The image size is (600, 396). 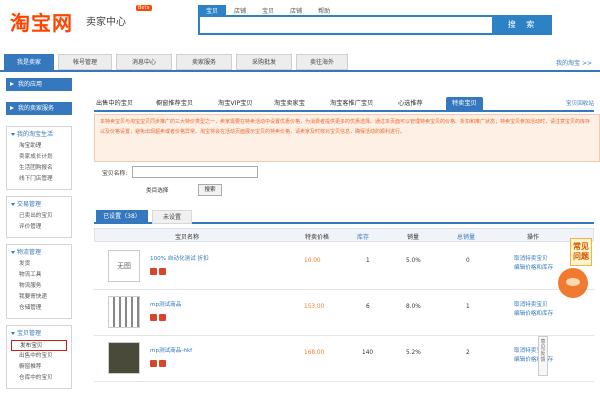 I want to click on tab-recommend: 心选推荐, so click(x=410, y=104).